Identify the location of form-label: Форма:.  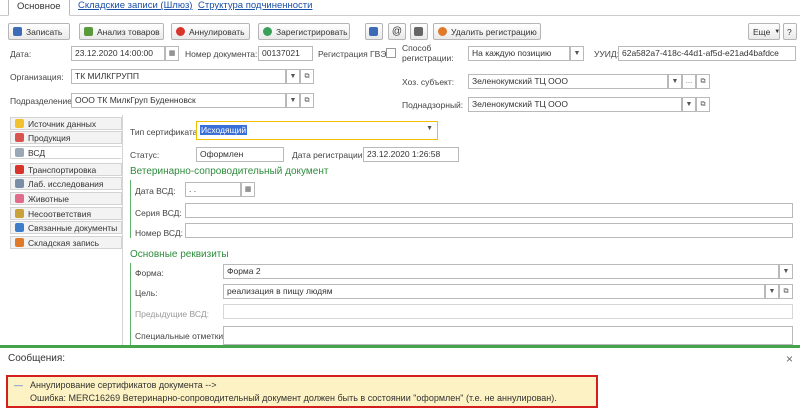
(149, 273).